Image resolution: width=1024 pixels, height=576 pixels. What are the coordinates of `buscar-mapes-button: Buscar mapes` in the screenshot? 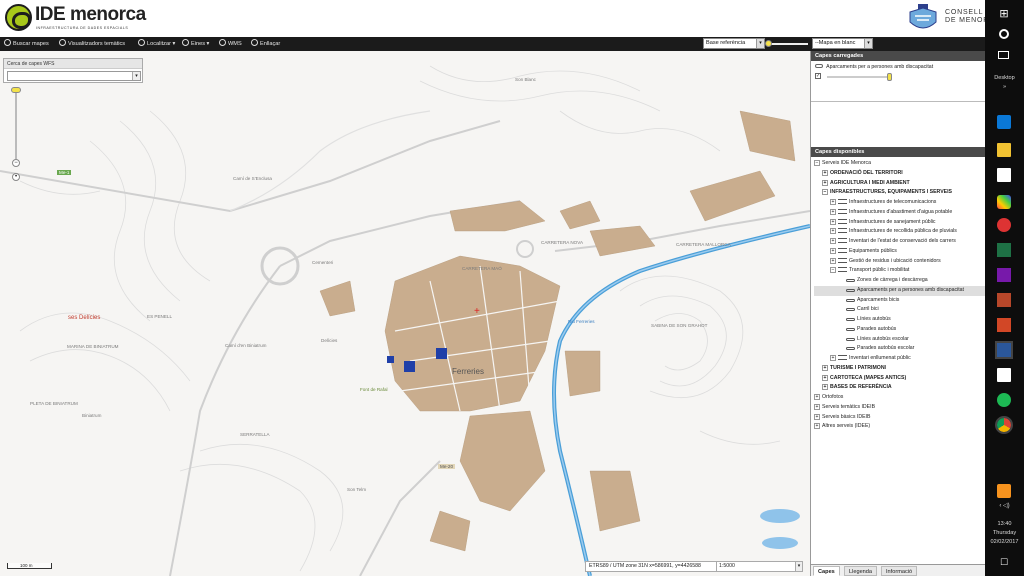 It's located at (26, 44).